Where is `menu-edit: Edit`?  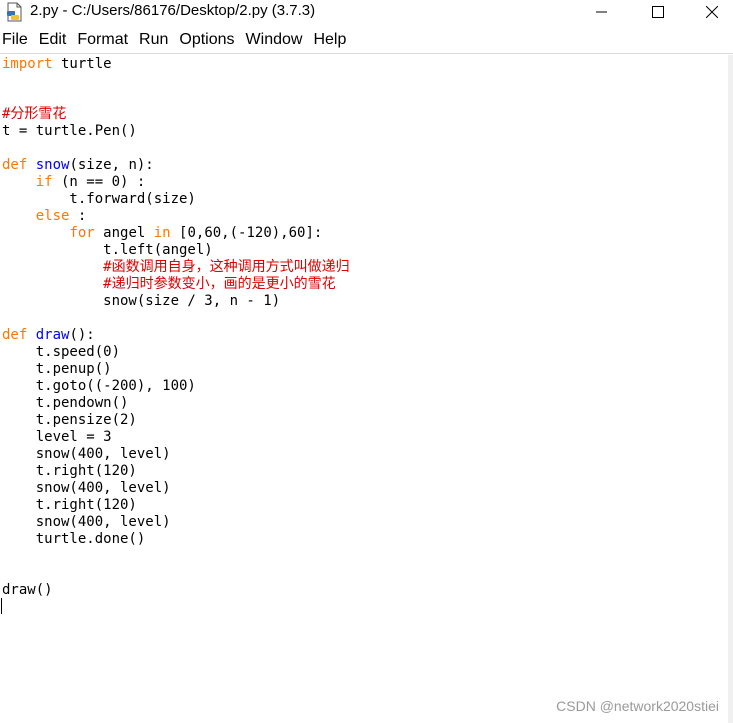 menu-edit: Edit is located at coordinates (53, 40).